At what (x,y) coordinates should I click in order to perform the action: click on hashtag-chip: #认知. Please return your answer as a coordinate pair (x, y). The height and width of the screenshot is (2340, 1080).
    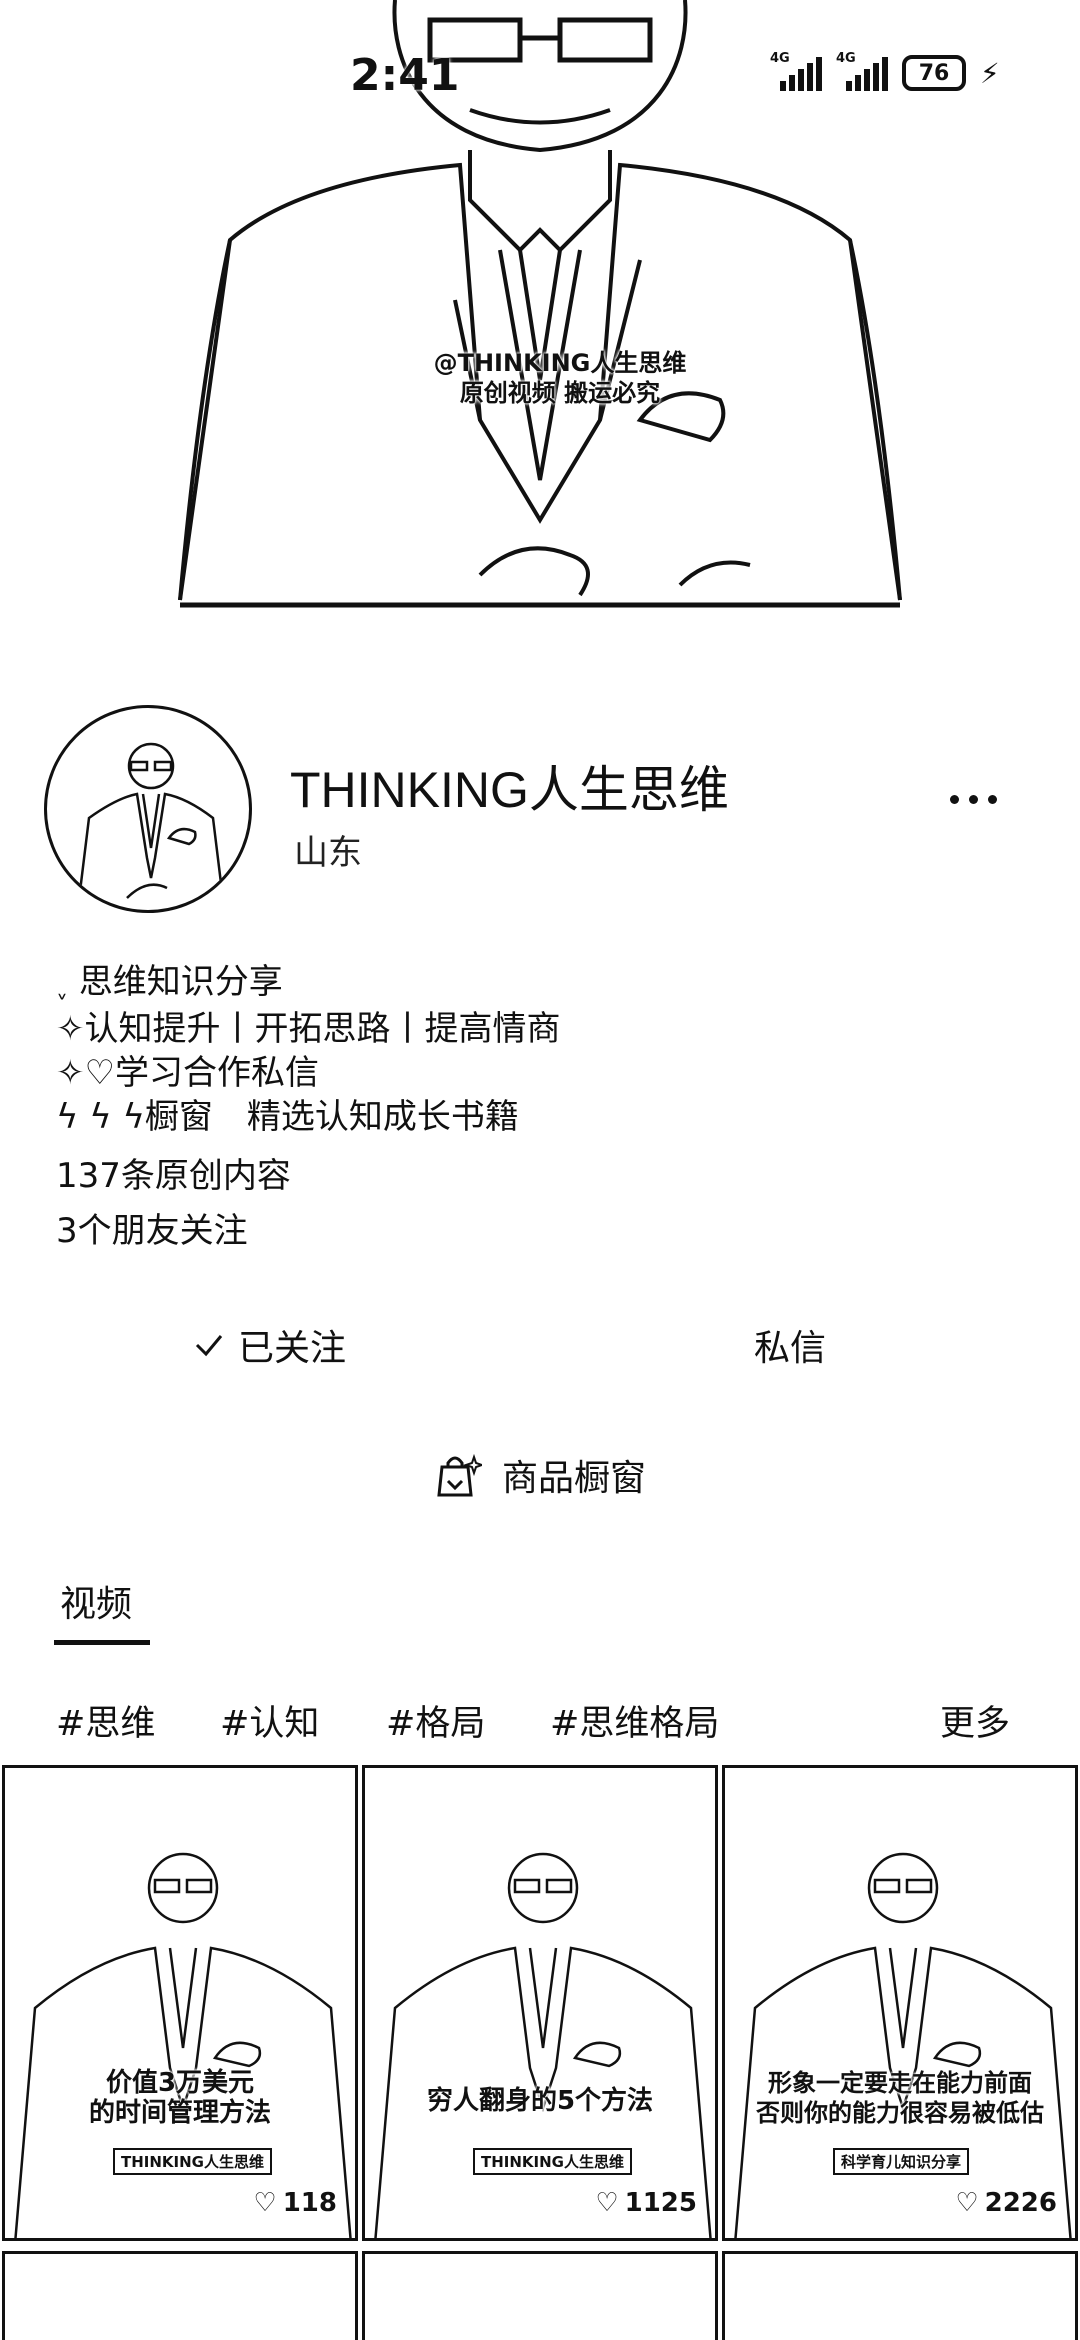
    Looking at the image, I should click on (269, 1720).